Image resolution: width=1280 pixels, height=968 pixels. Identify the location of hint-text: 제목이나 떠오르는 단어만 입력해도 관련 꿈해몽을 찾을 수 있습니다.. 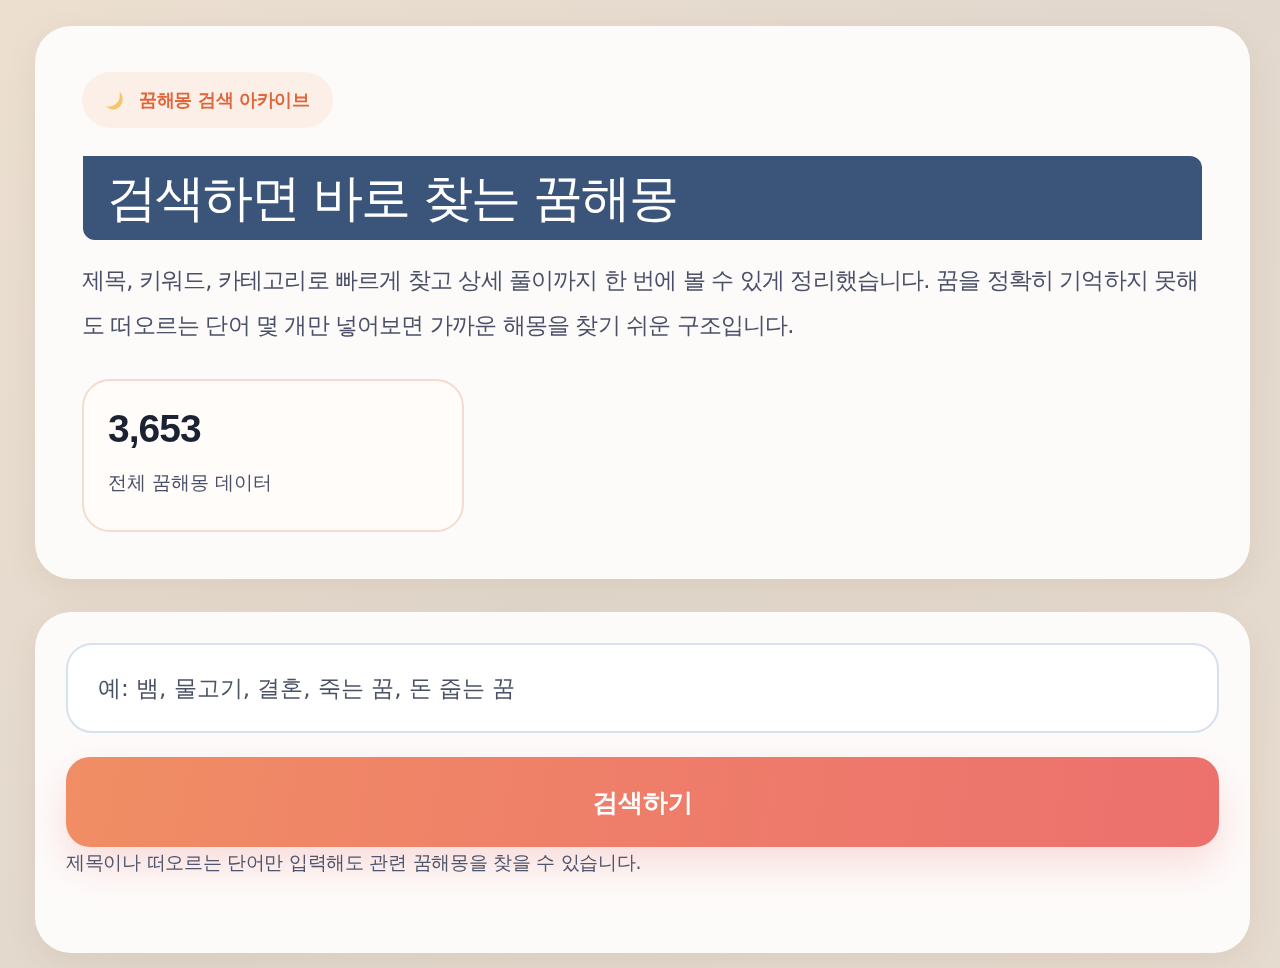
(354, 862).